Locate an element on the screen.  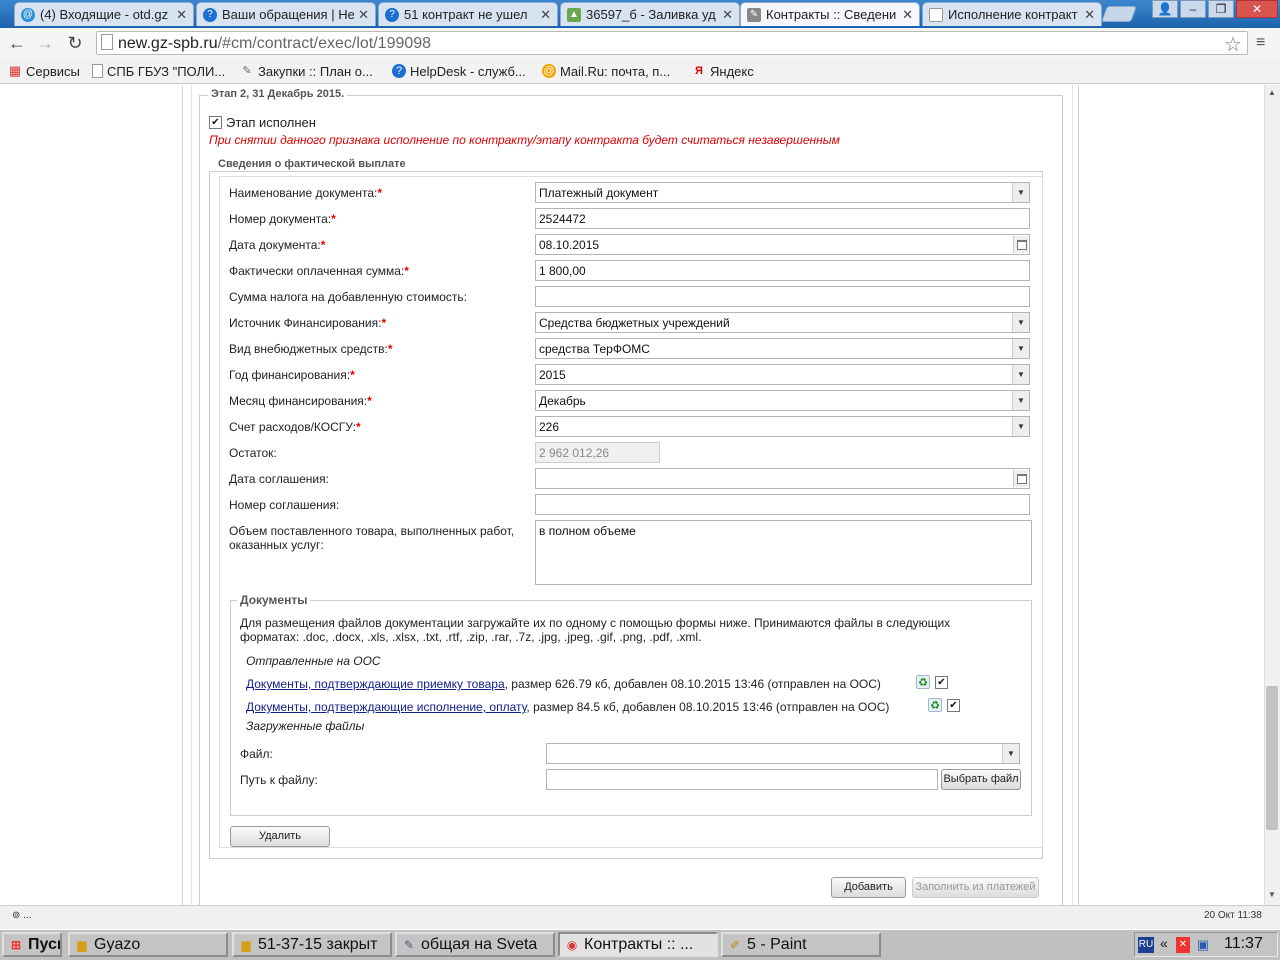
doc-number-input: 2524472 is located at coordinates (782, 218).